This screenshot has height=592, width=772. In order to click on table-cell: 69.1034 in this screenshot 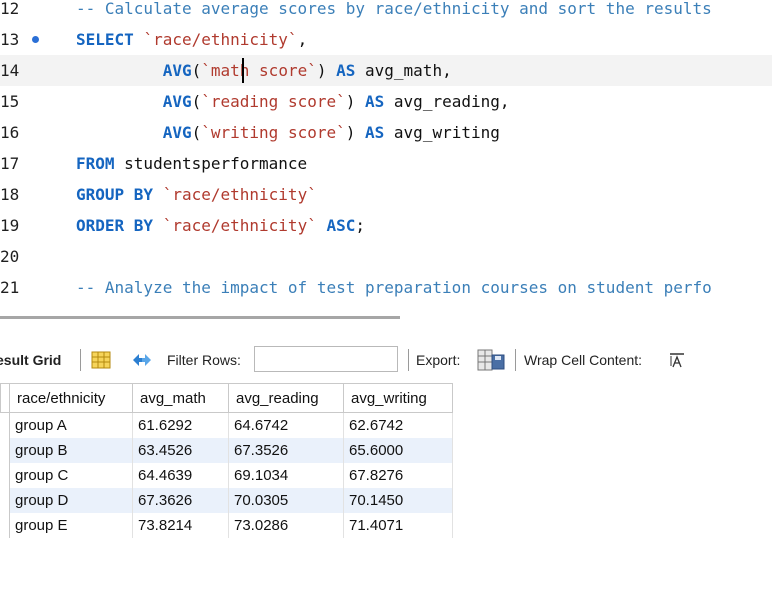, I will do `click(286, 475)`.